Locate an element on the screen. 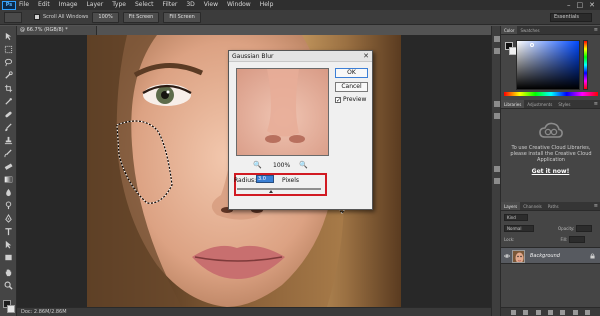  hue-slider is located at coordinates (585, 65).